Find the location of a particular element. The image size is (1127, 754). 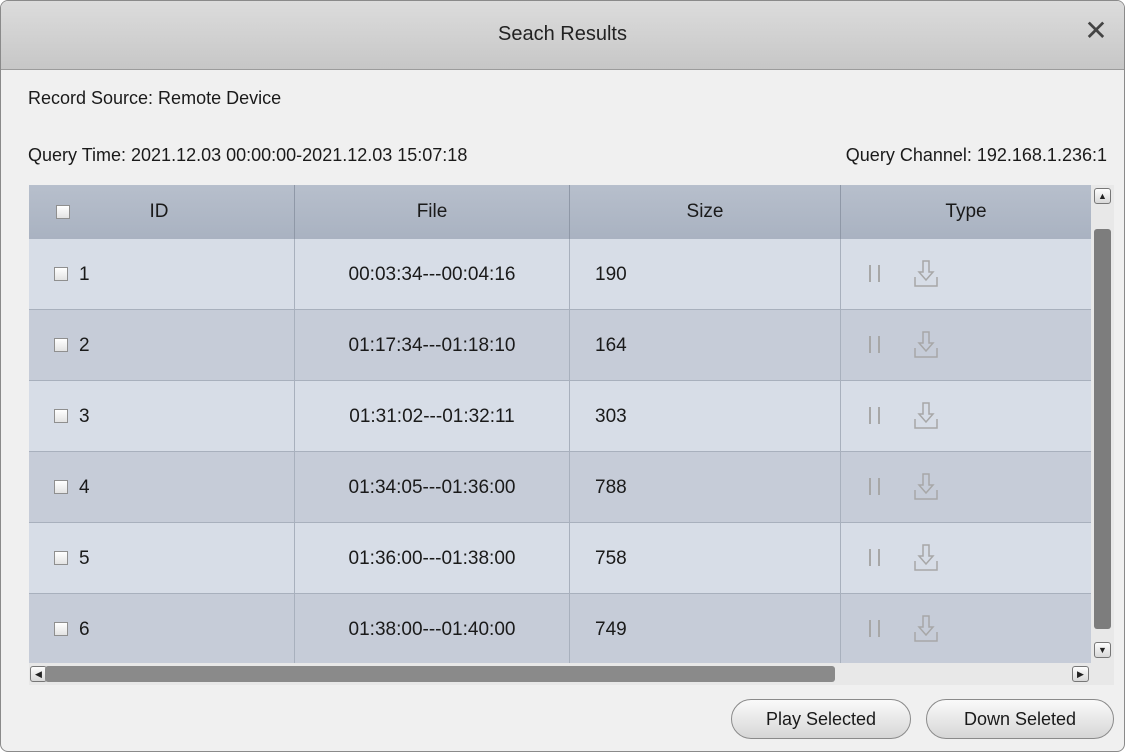

column-header-file: File is located at coordinates (432, 212).